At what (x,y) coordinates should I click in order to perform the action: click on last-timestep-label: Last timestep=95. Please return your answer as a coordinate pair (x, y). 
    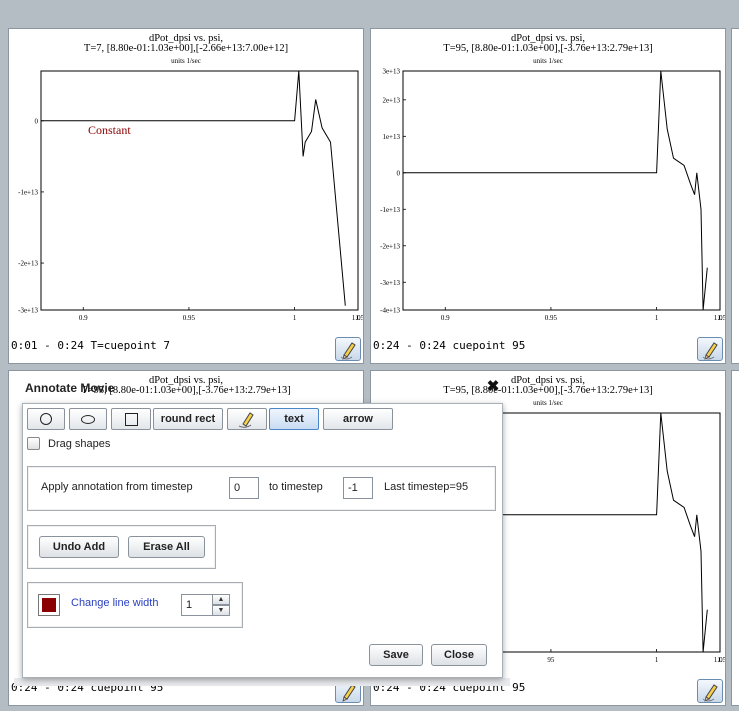
    Looking at the image, I should click on (426, 487).